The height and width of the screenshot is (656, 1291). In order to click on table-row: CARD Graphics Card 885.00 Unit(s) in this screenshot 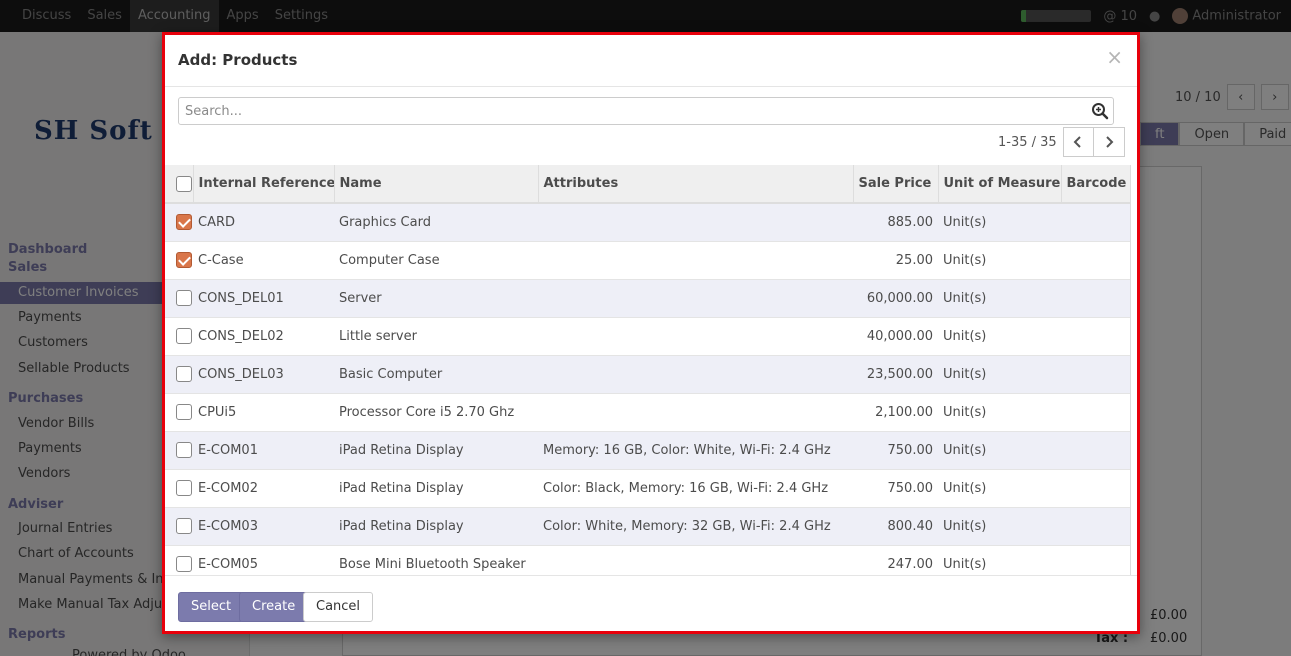, I will do `click(647, 221)`.